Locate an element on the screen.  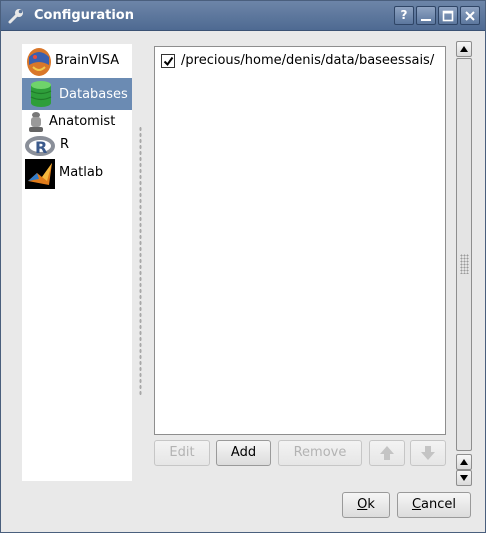
scroll-track is located at coordinates (464, 254).